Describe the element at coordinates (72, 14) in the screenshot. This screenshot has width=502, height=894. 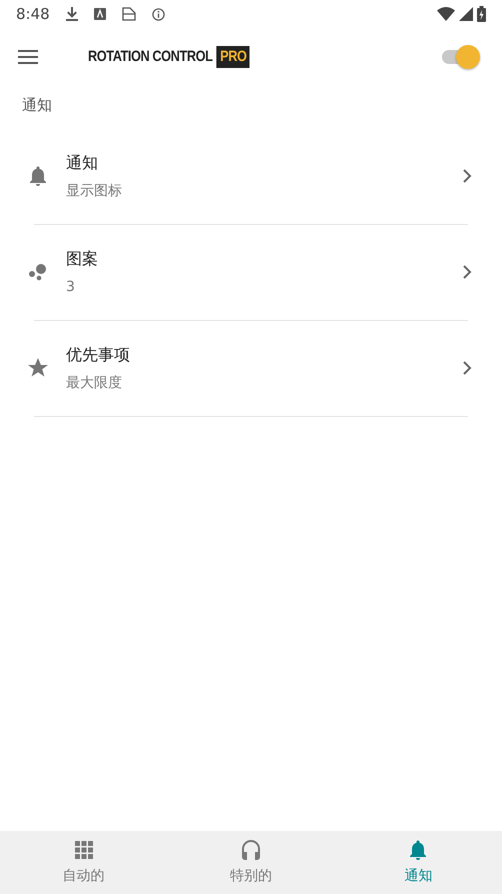
I see `download-icon` at that location.